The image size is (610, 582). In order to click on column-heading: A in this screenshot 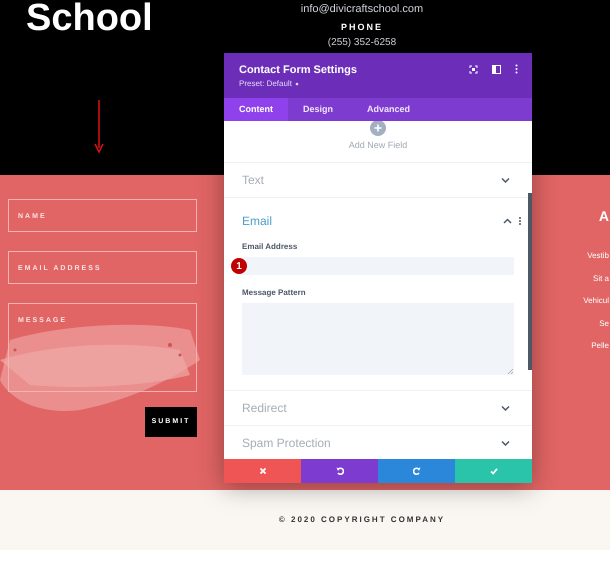, I will do `click(603, 216)`.